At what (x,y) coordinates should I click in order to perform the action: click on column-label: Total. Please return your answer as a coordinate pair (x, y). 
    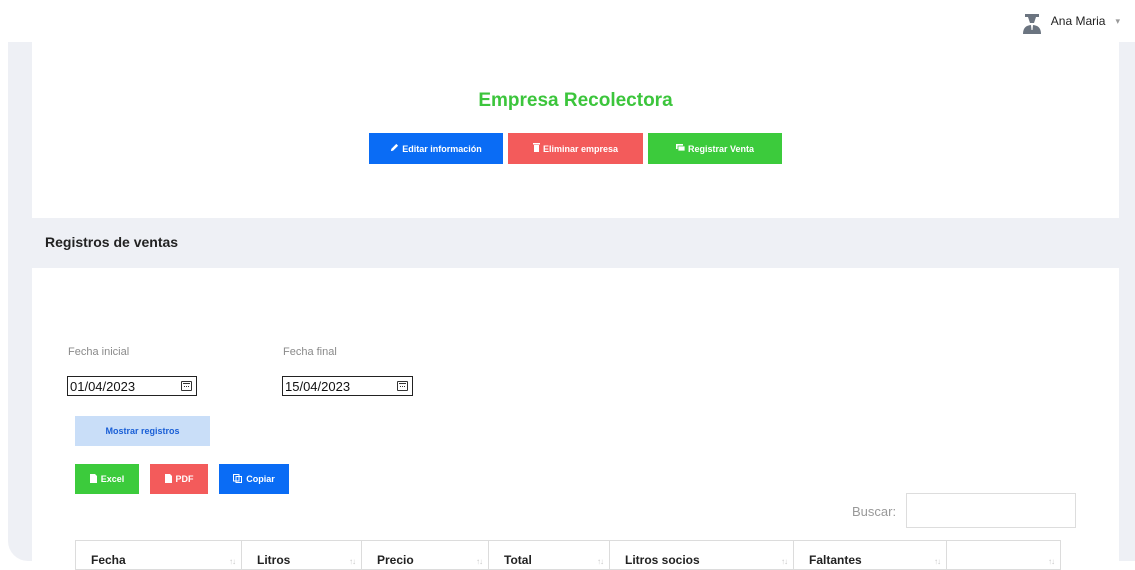
    Looking at the image, I should click on (518, 560).